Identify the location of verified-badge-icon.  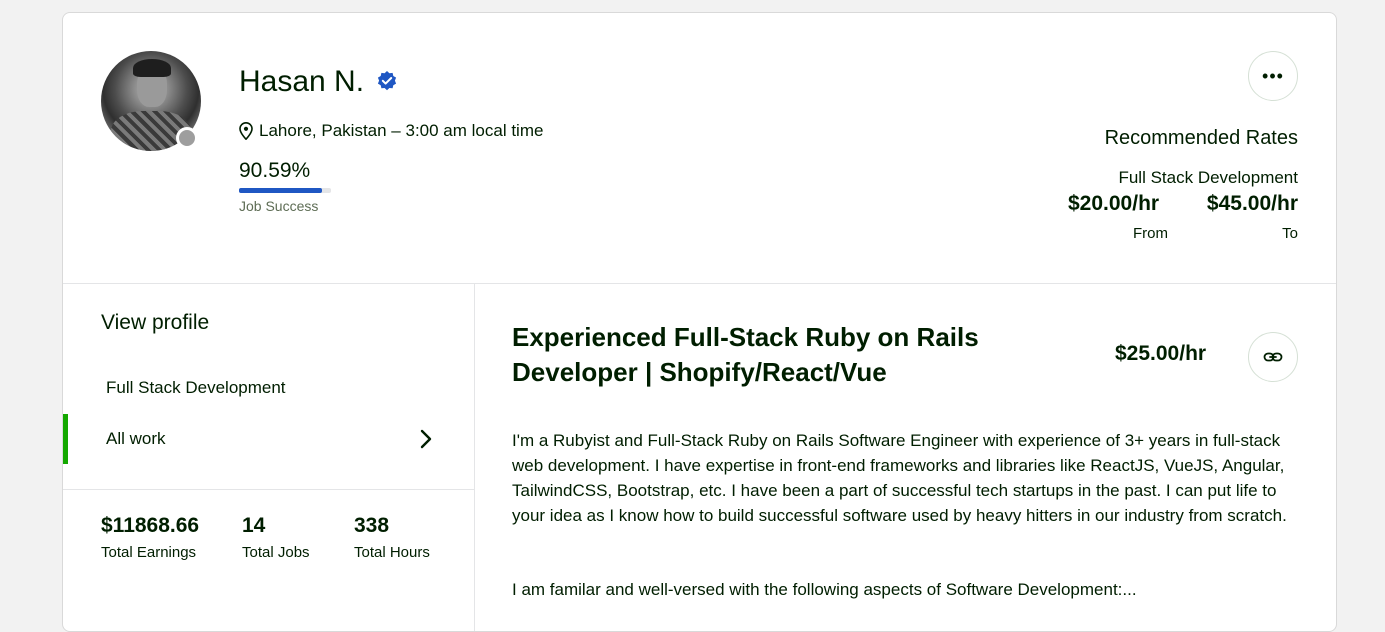
(387, 81).